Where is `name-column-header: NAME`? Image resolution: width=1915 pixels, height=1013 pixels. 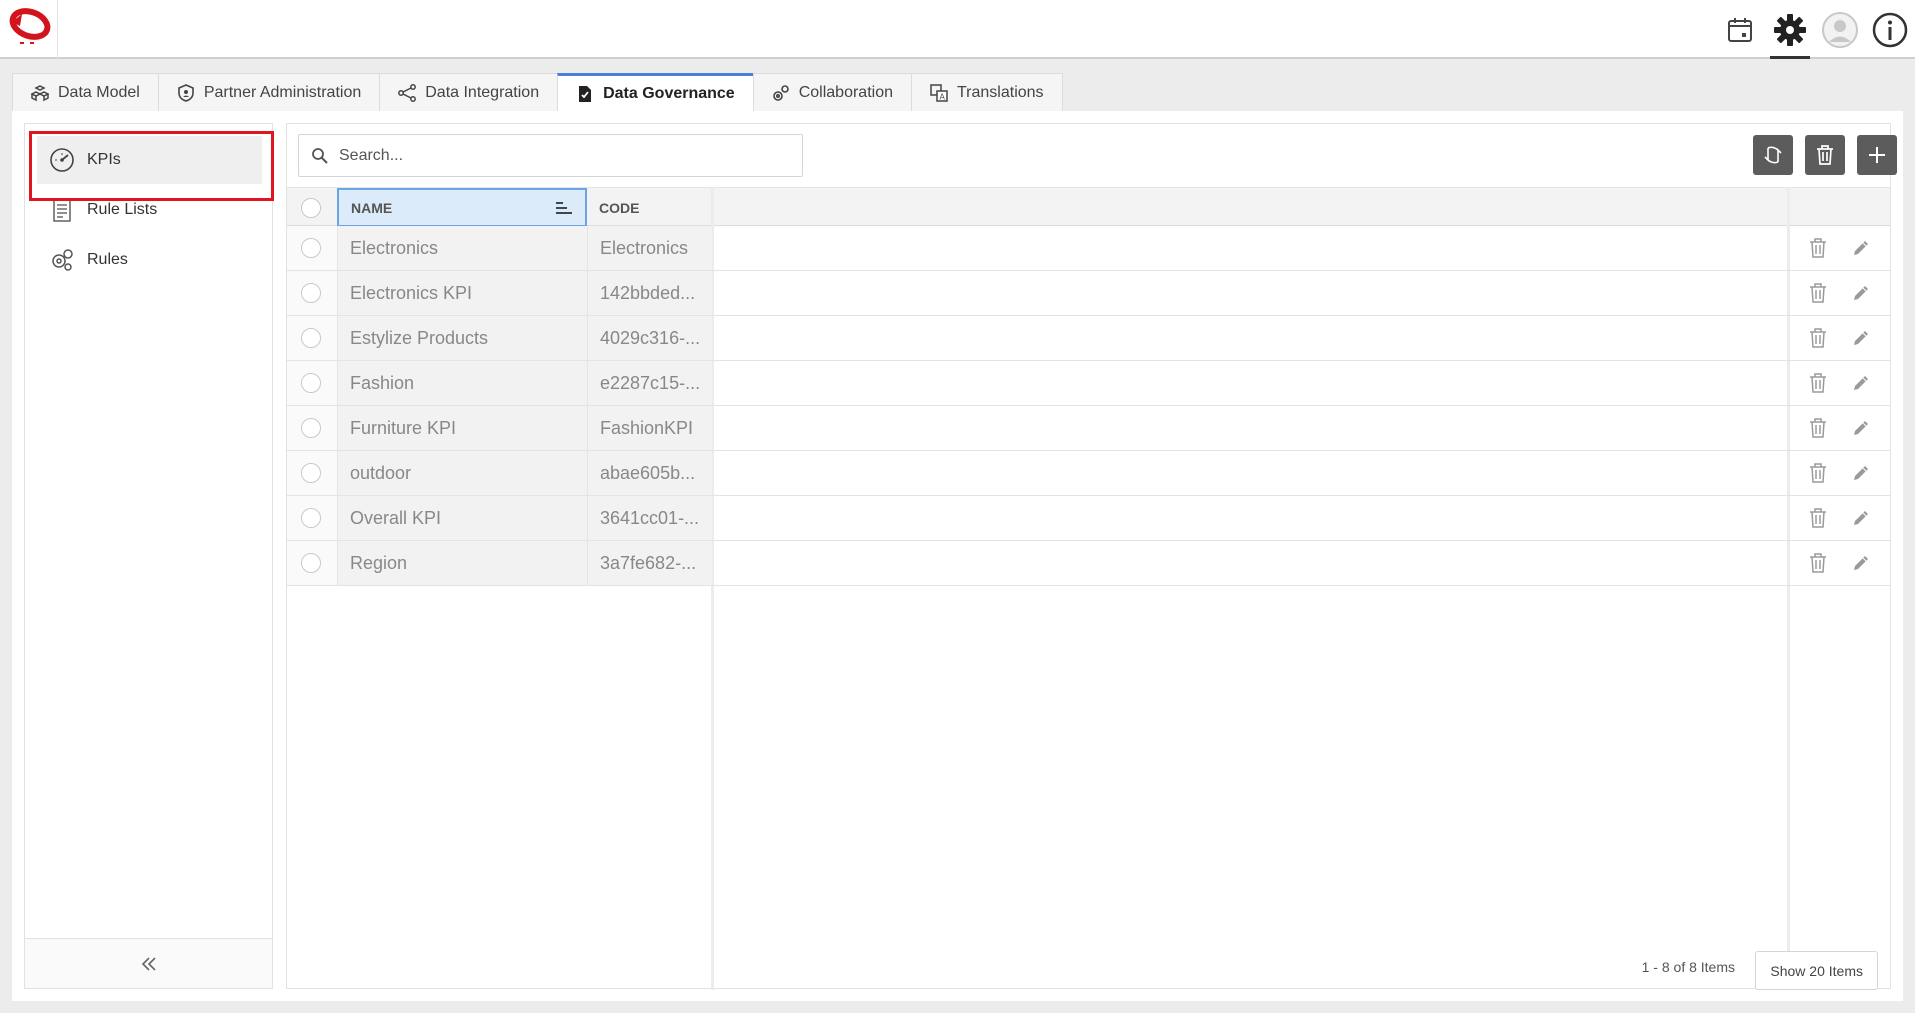
name-column-header: NAME is located at coordinates (462, 207).